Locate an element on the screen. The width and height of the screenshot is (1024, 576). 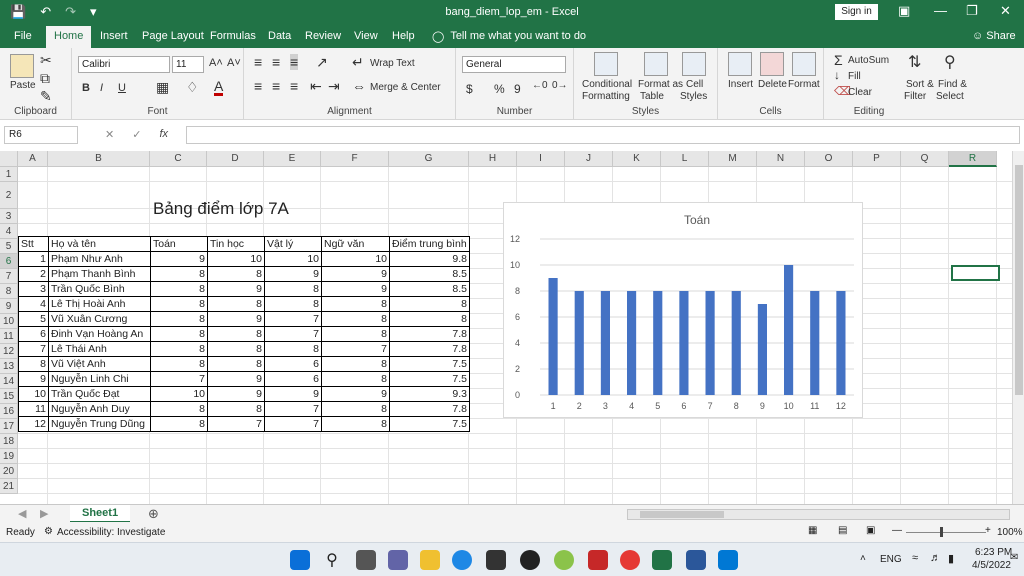
zoom-slider is located at coordinates (946, 532).